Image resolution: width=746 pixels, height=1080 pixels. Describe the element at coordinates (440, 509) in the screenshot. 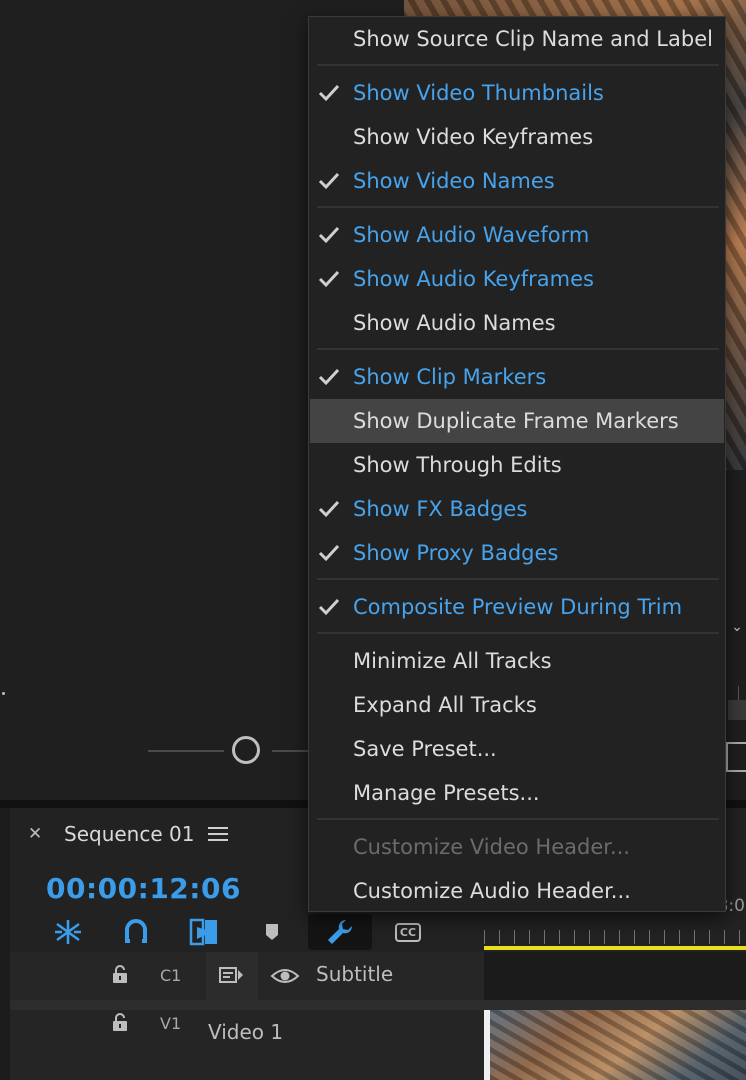

I see `menu-item-label: Show FX Badges` at that location.